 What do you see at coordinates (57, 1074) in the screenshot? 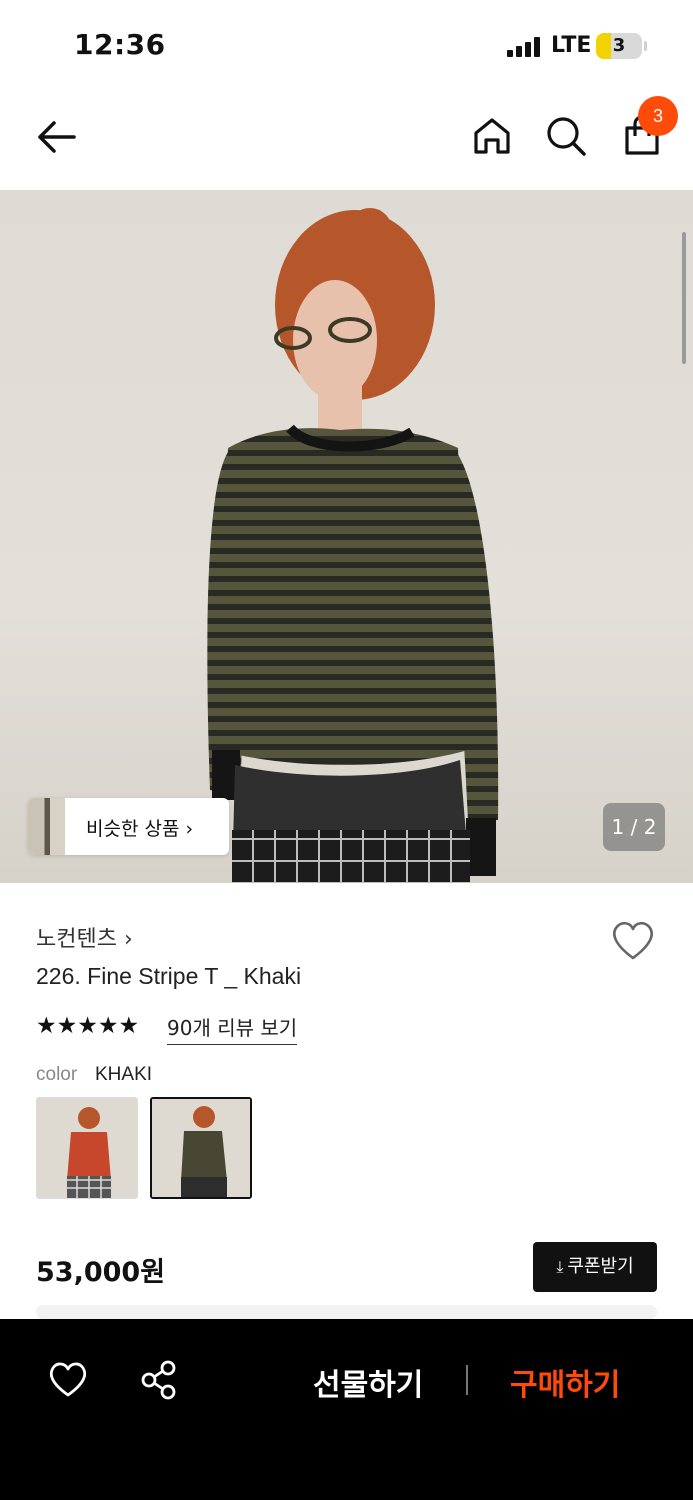
I see `color-label: color` at bounding box center [57, 1074].